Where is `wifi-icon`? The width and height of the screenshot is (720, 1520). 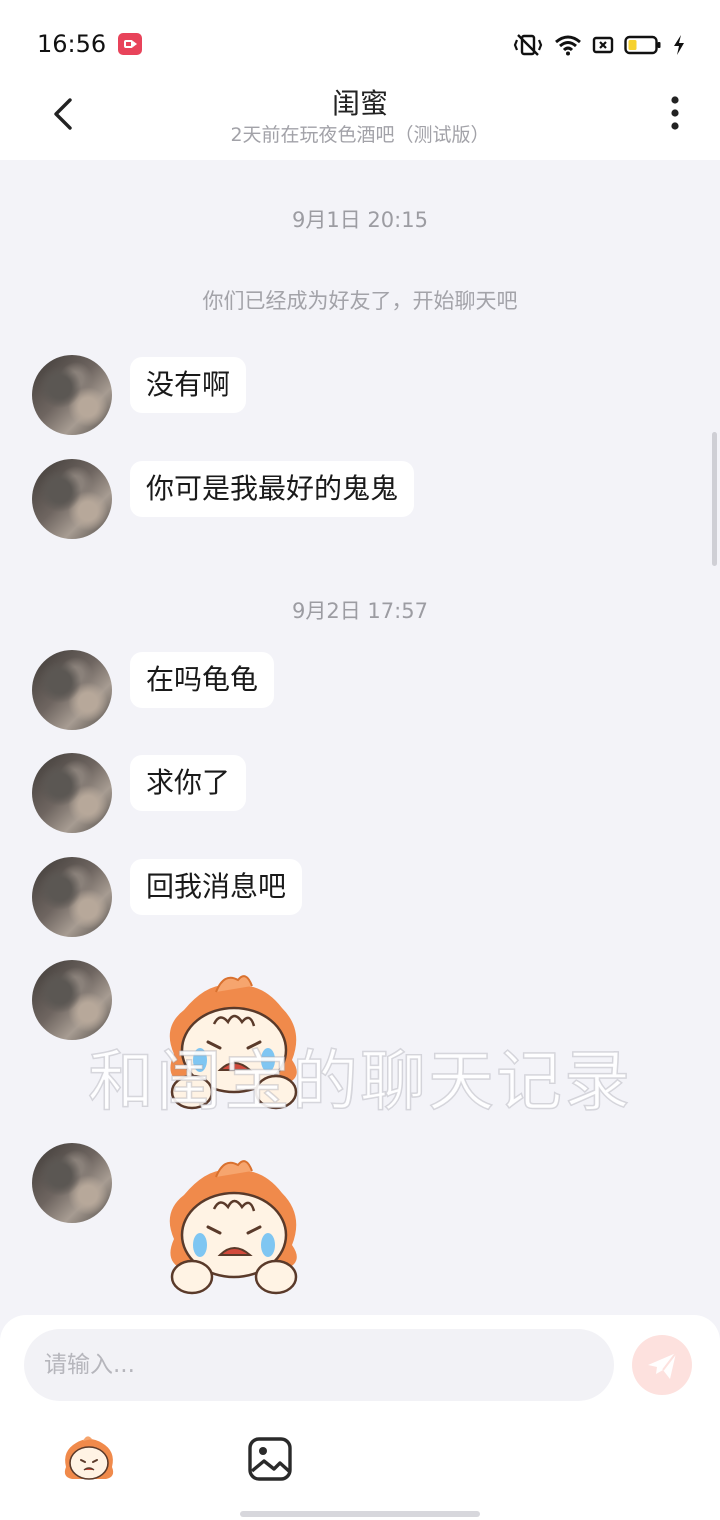
wifi-icon is located at coordinates (568, 45).